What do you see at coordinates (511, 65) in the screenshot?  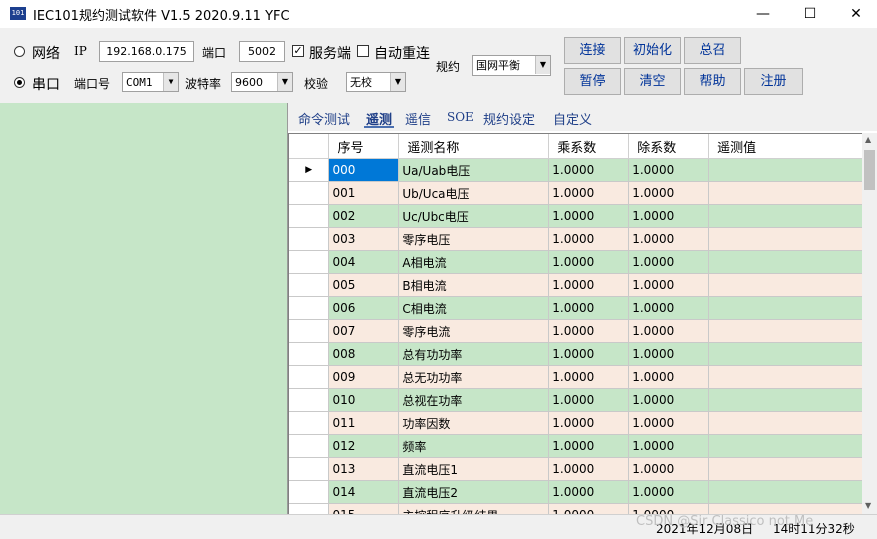 I see `protocol-select: 国网平衡 ▼` at bounding box center [511, 65].